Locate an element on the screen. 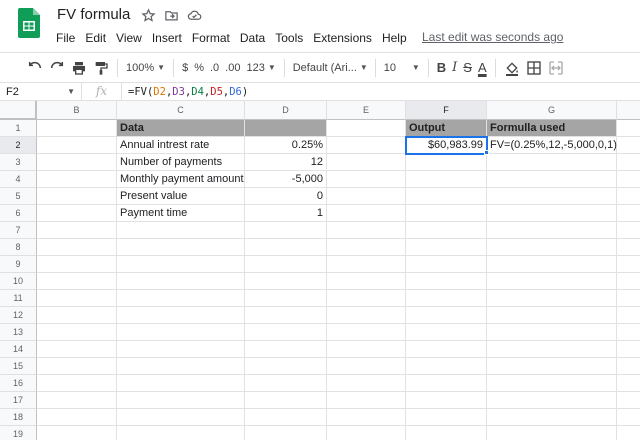  row-header: 7 is located at coordinates (18, 230).